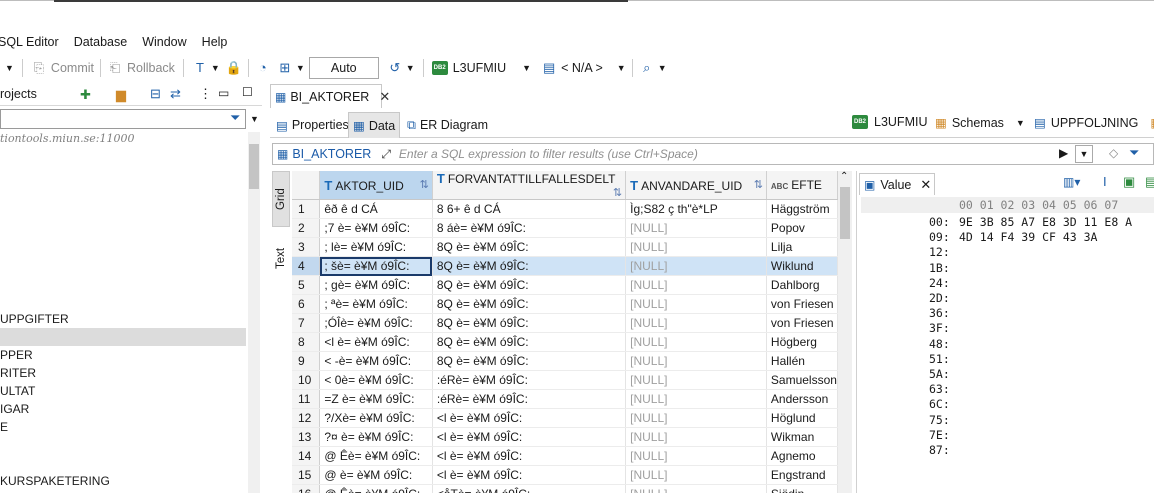  Describe the element at coordinates (802, 475) in the screenshot. I see `table-cell: Engstrand` at that location.